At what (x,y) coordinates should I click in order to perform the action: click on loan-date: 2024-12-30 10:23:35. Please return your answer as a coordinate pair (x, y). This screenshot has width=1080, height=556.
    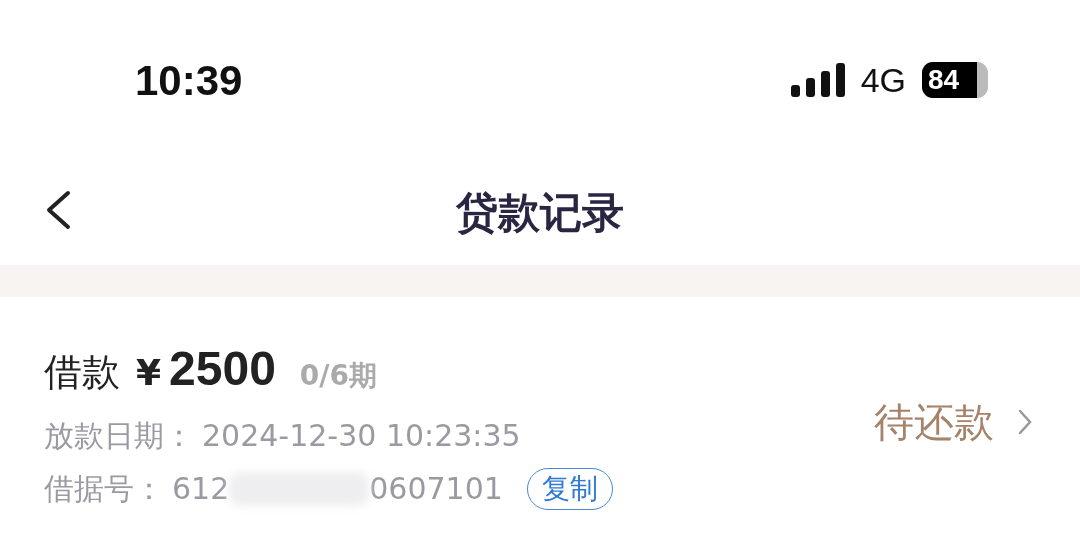
    Looking at the image, I should click on (361, 436).